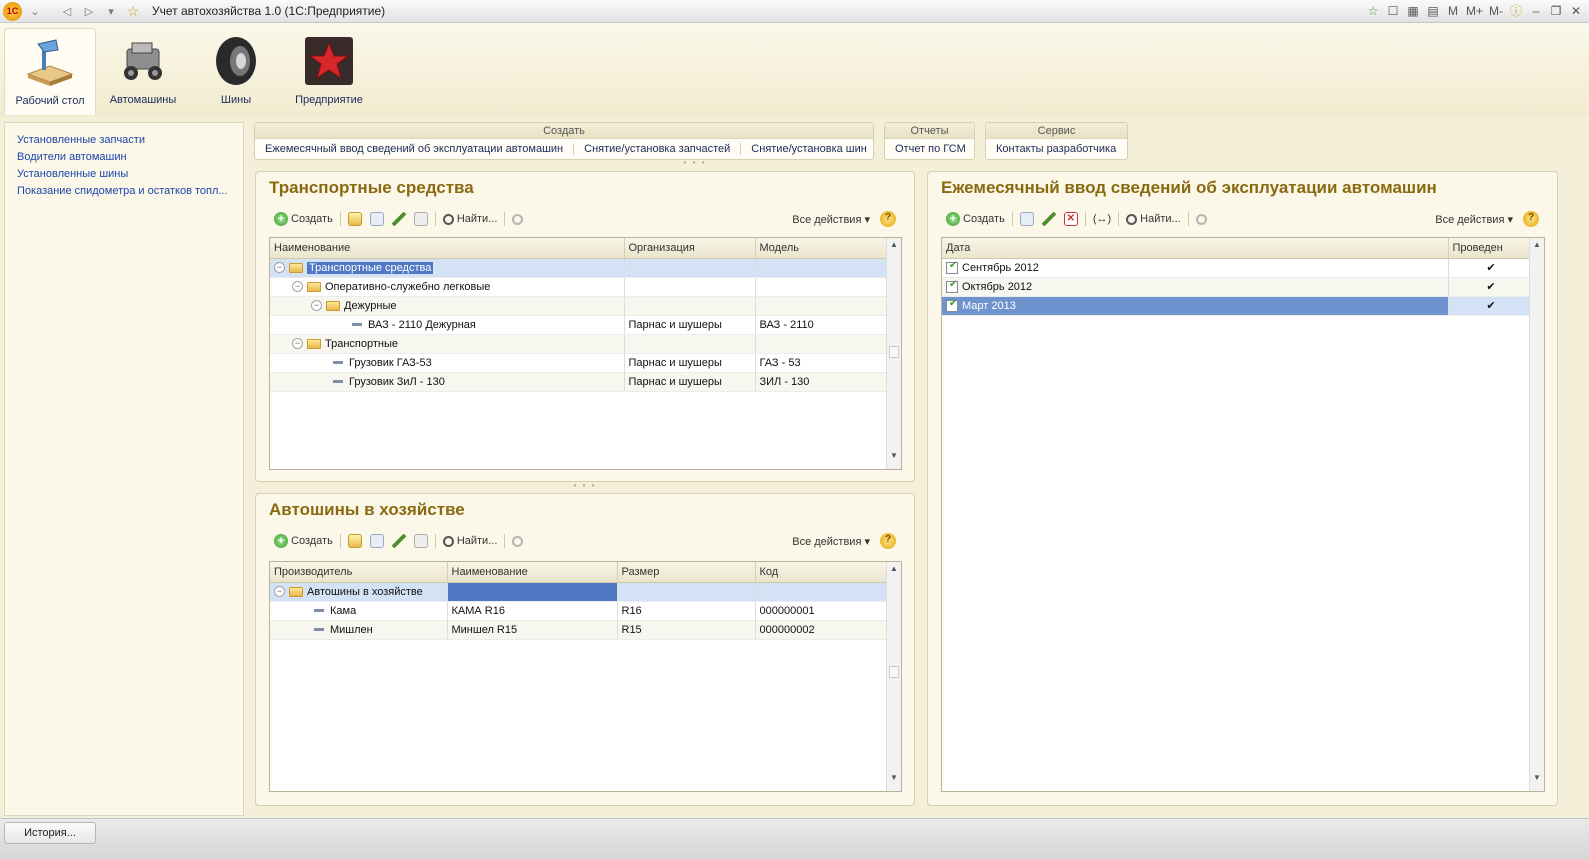 This screenshot has height=859, width=1589. What do you see at coordinates (821, 248) in the screenshot?
I see `column-header-model: Модель` at bounding box center [821, 248].